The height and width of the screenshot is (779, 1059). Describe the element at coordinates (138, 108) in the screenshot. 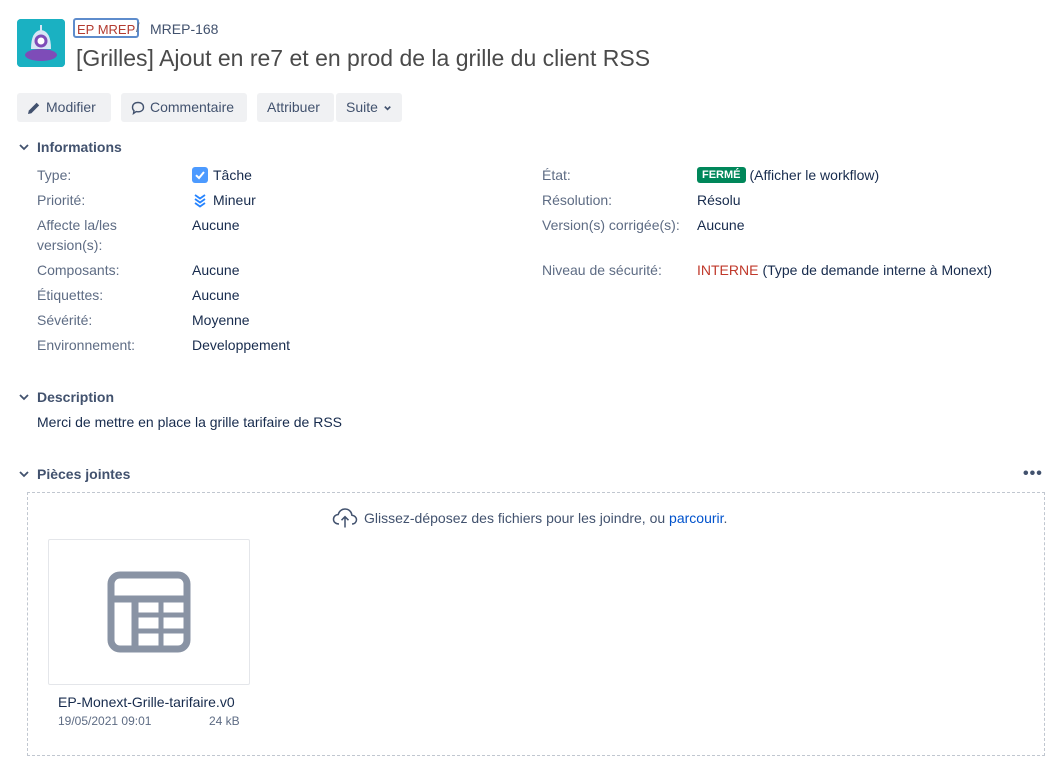

I see `comment-icon` at that location.